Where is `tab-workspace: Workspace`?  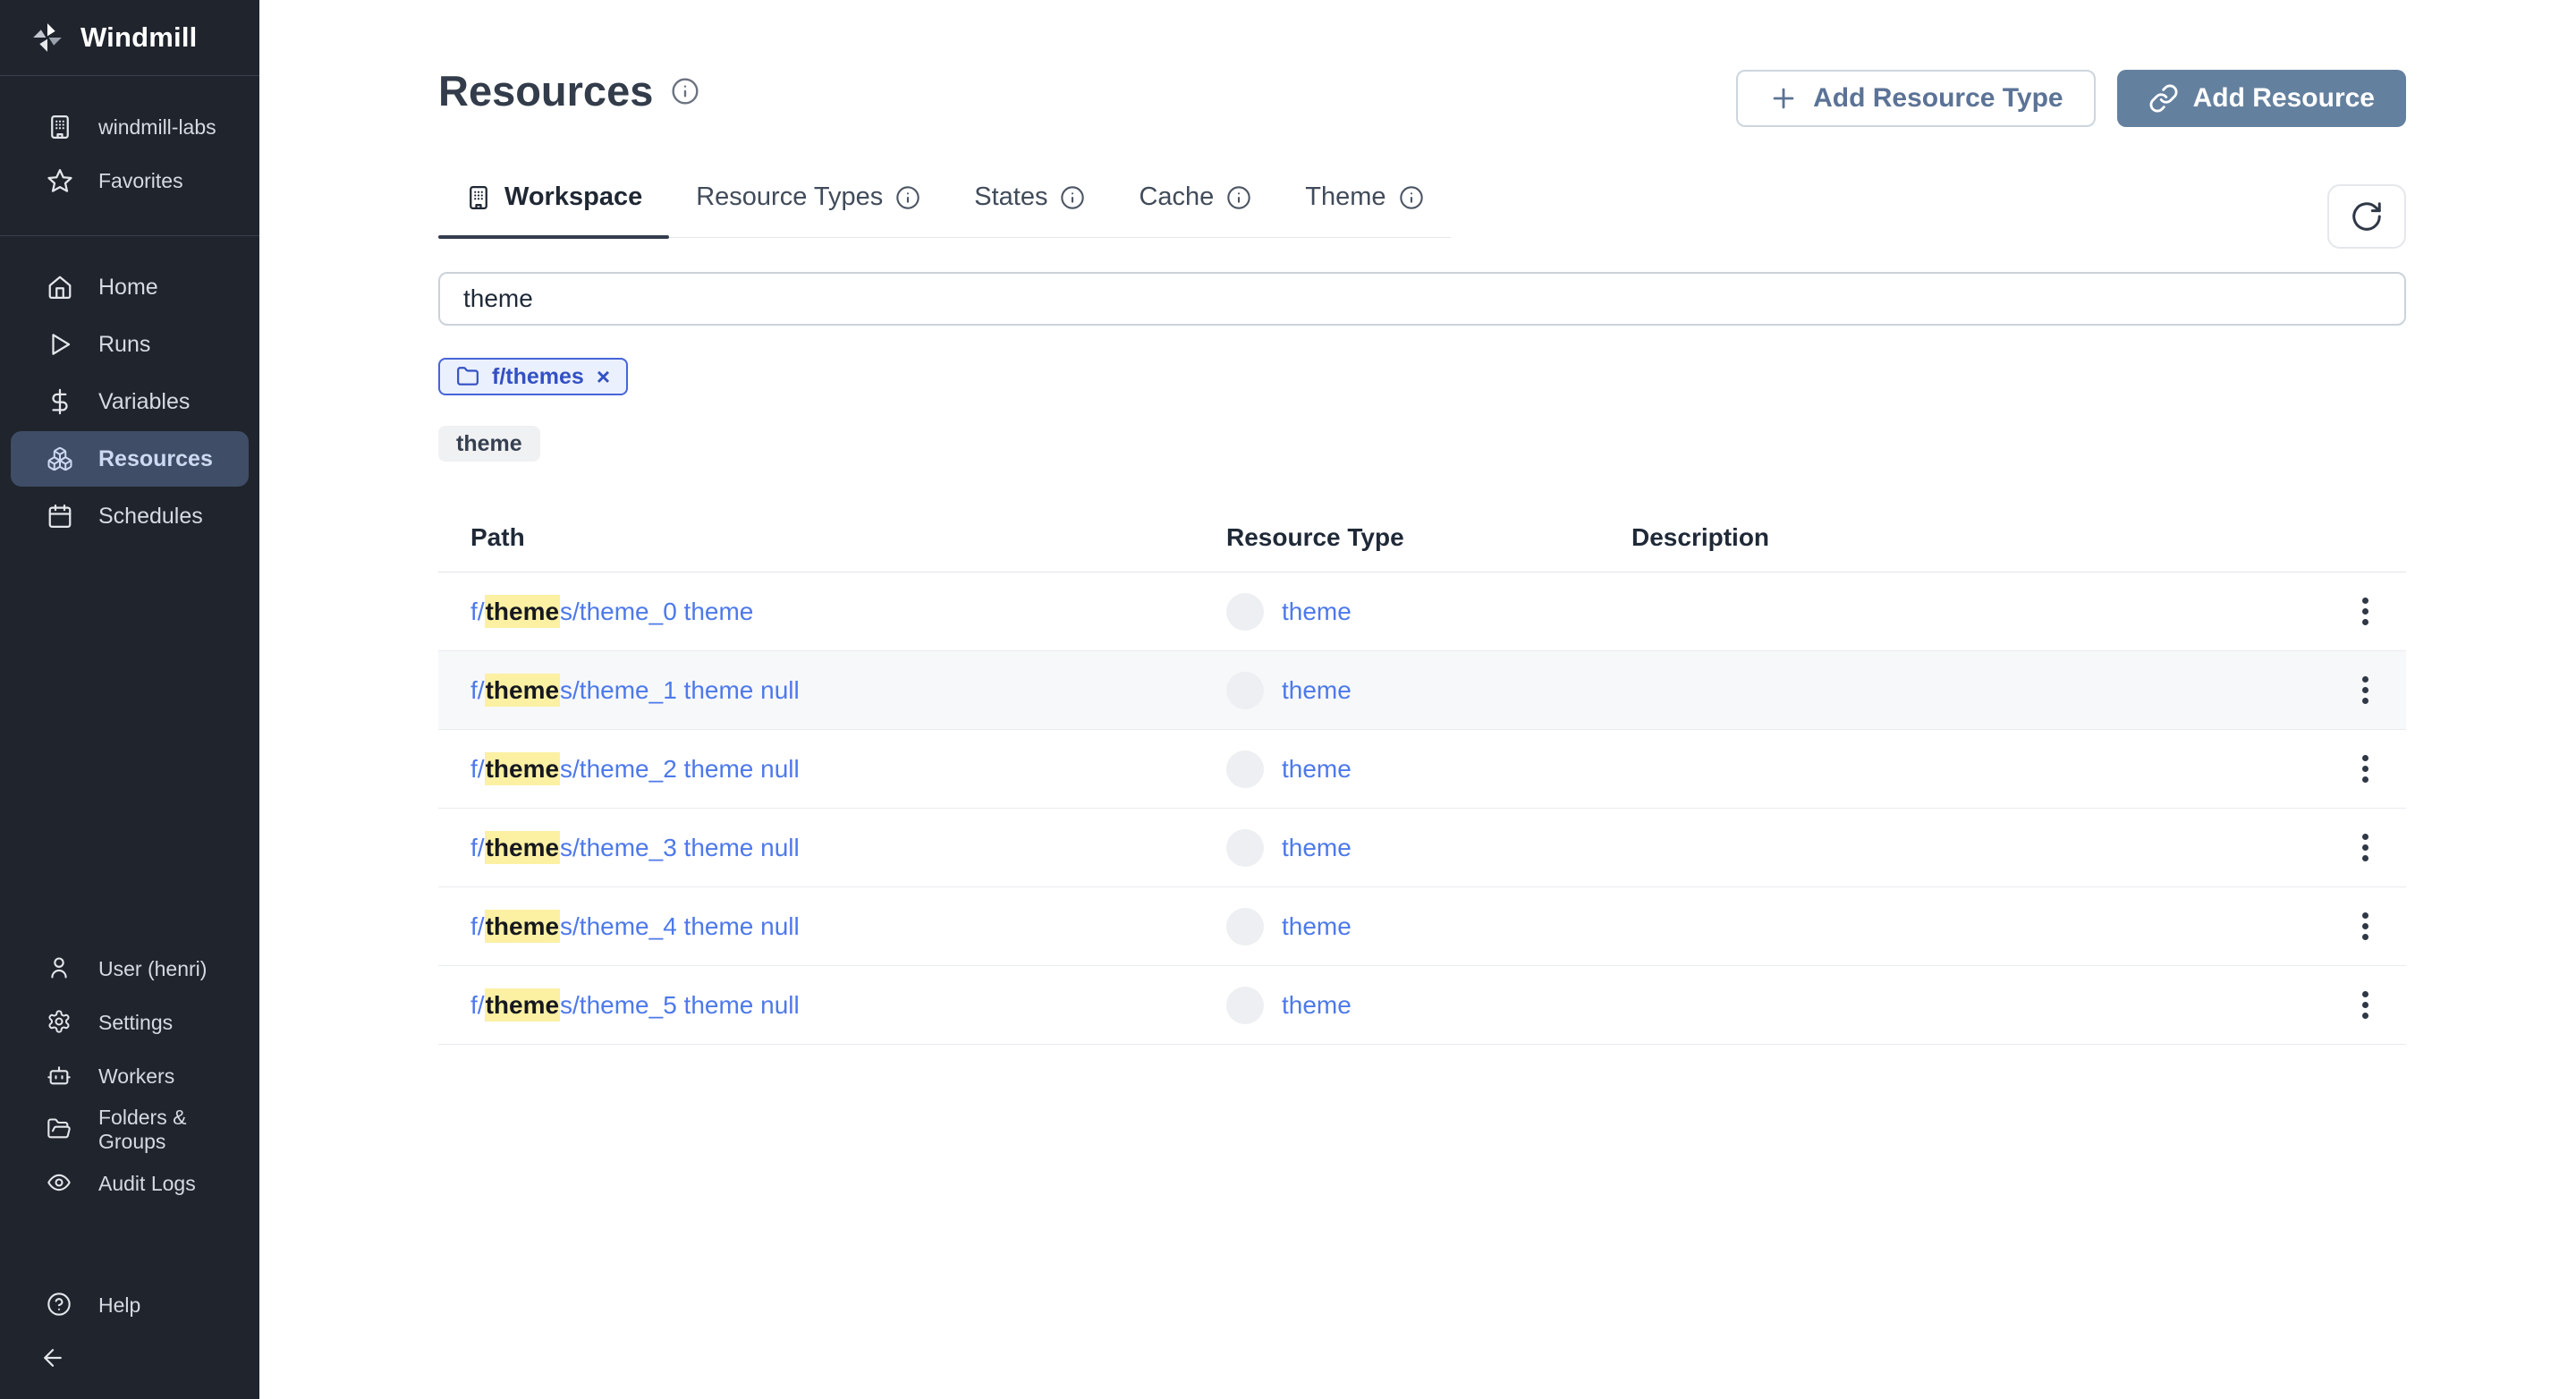 tab-workspace: Workspace is located at coordinates (554, 210).